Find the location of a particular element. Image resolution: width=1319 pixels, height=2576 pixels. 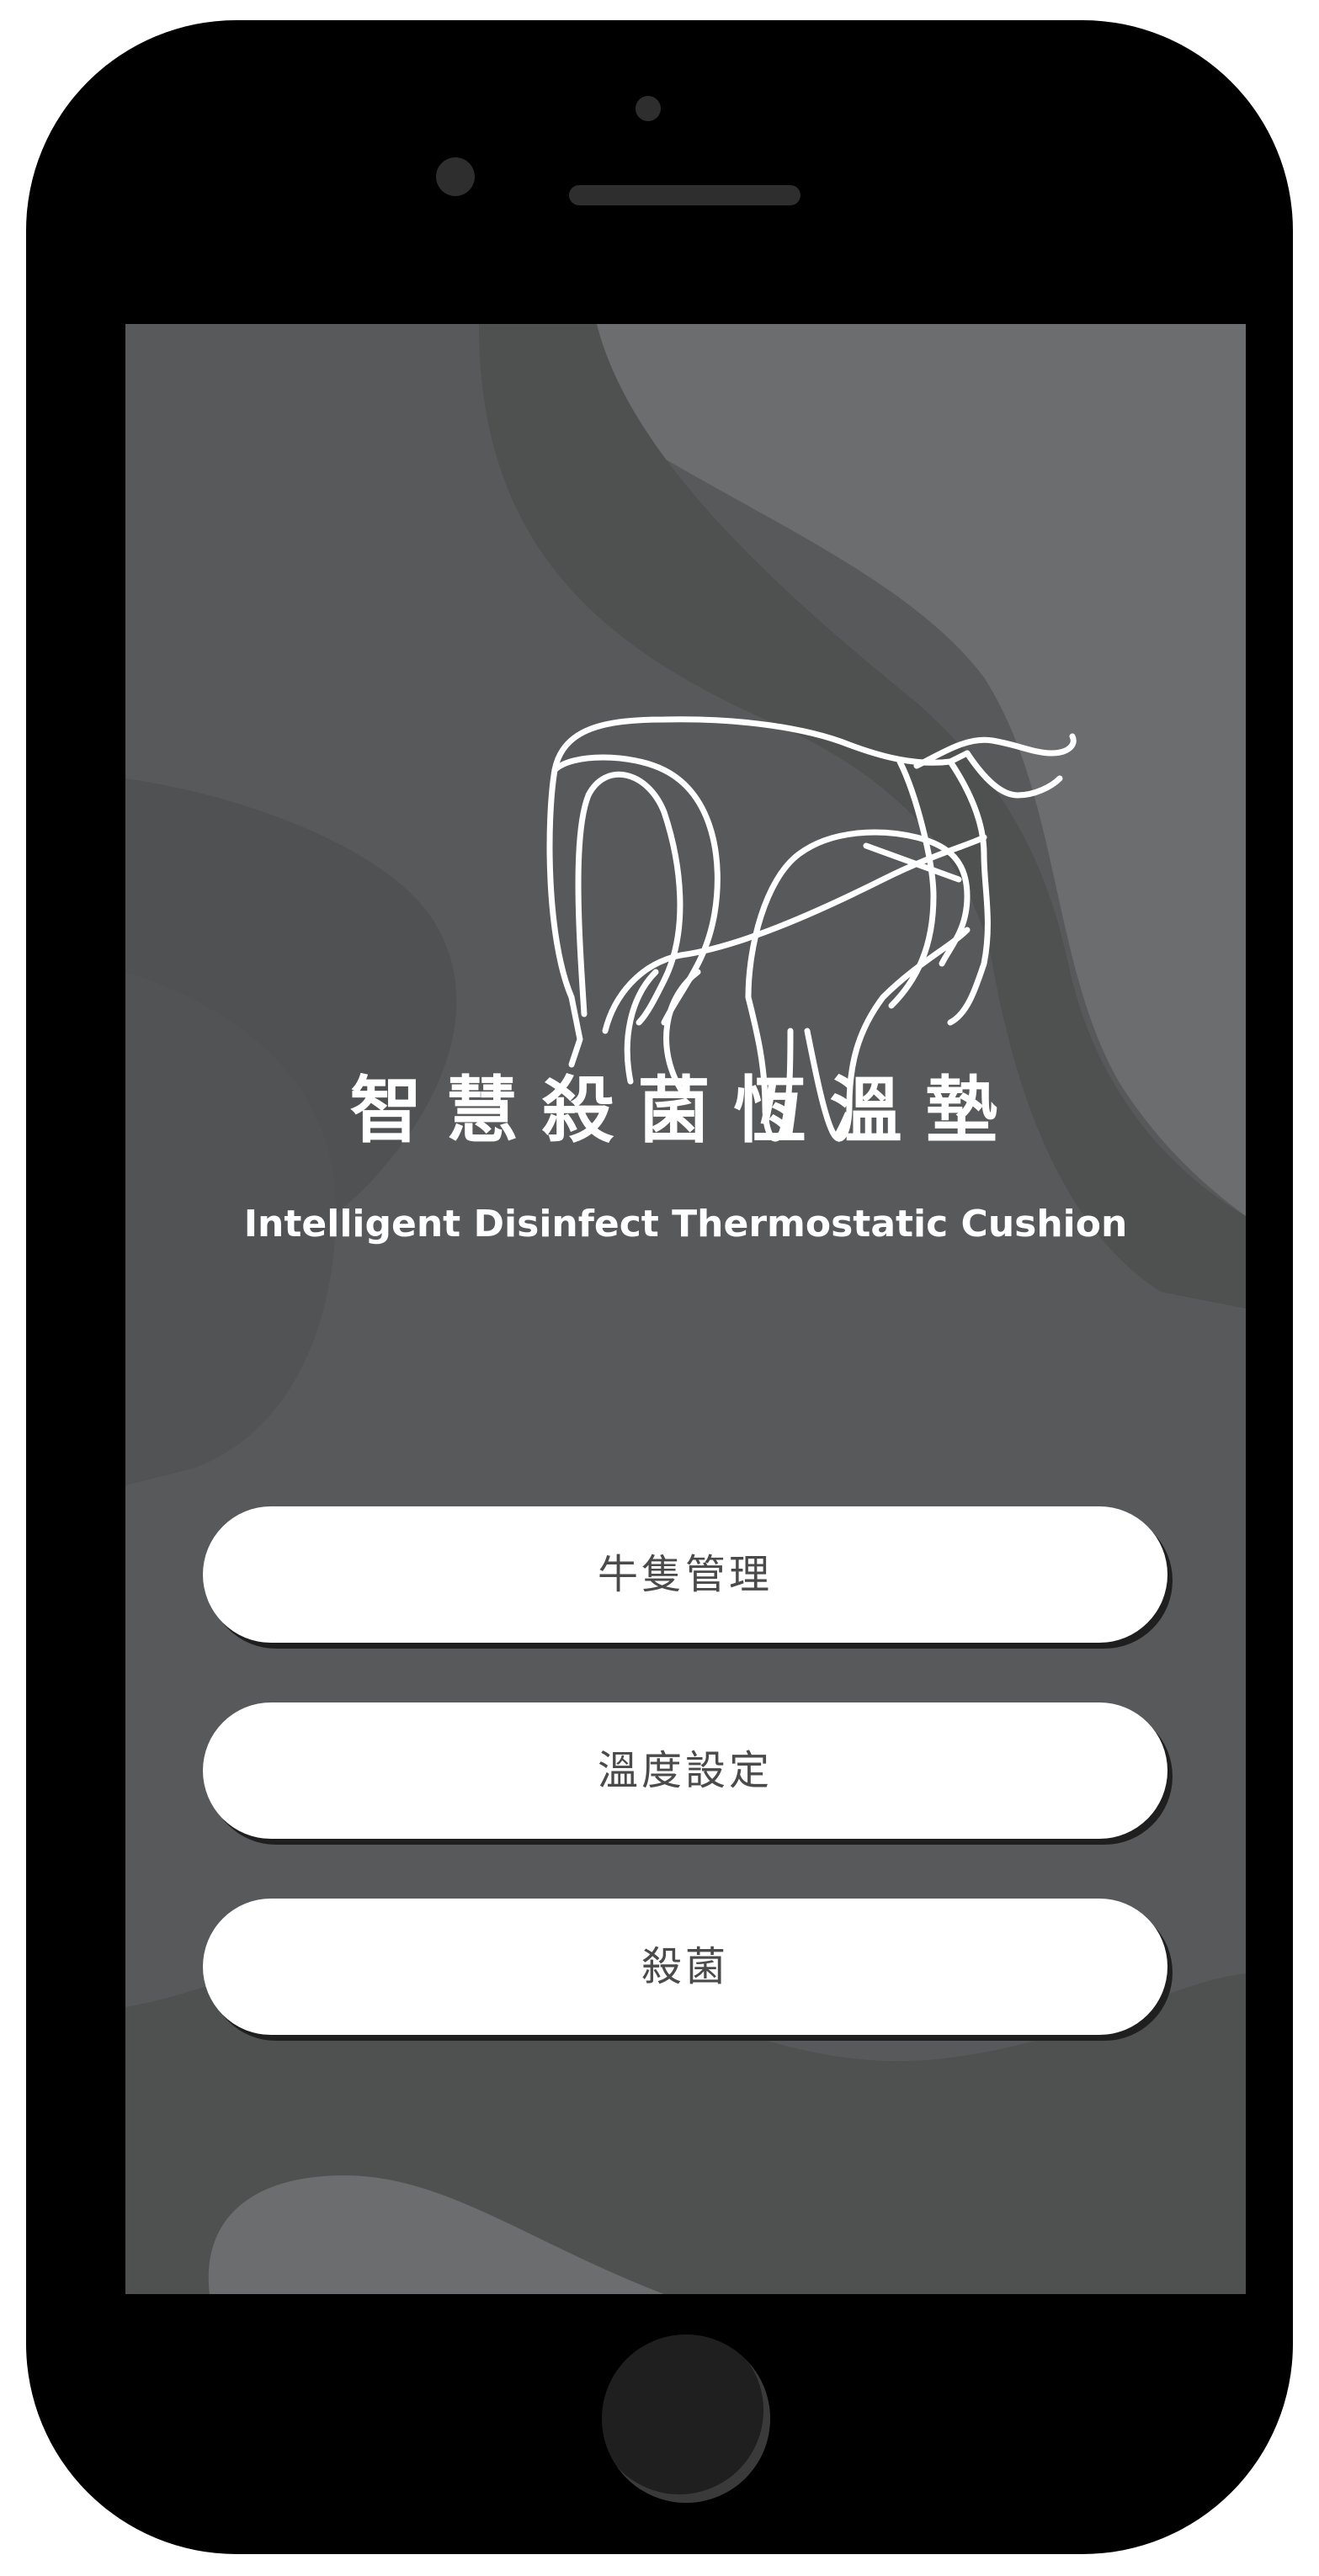

disinfect-button: 殺菌 is located at coordinates (685, 1967).